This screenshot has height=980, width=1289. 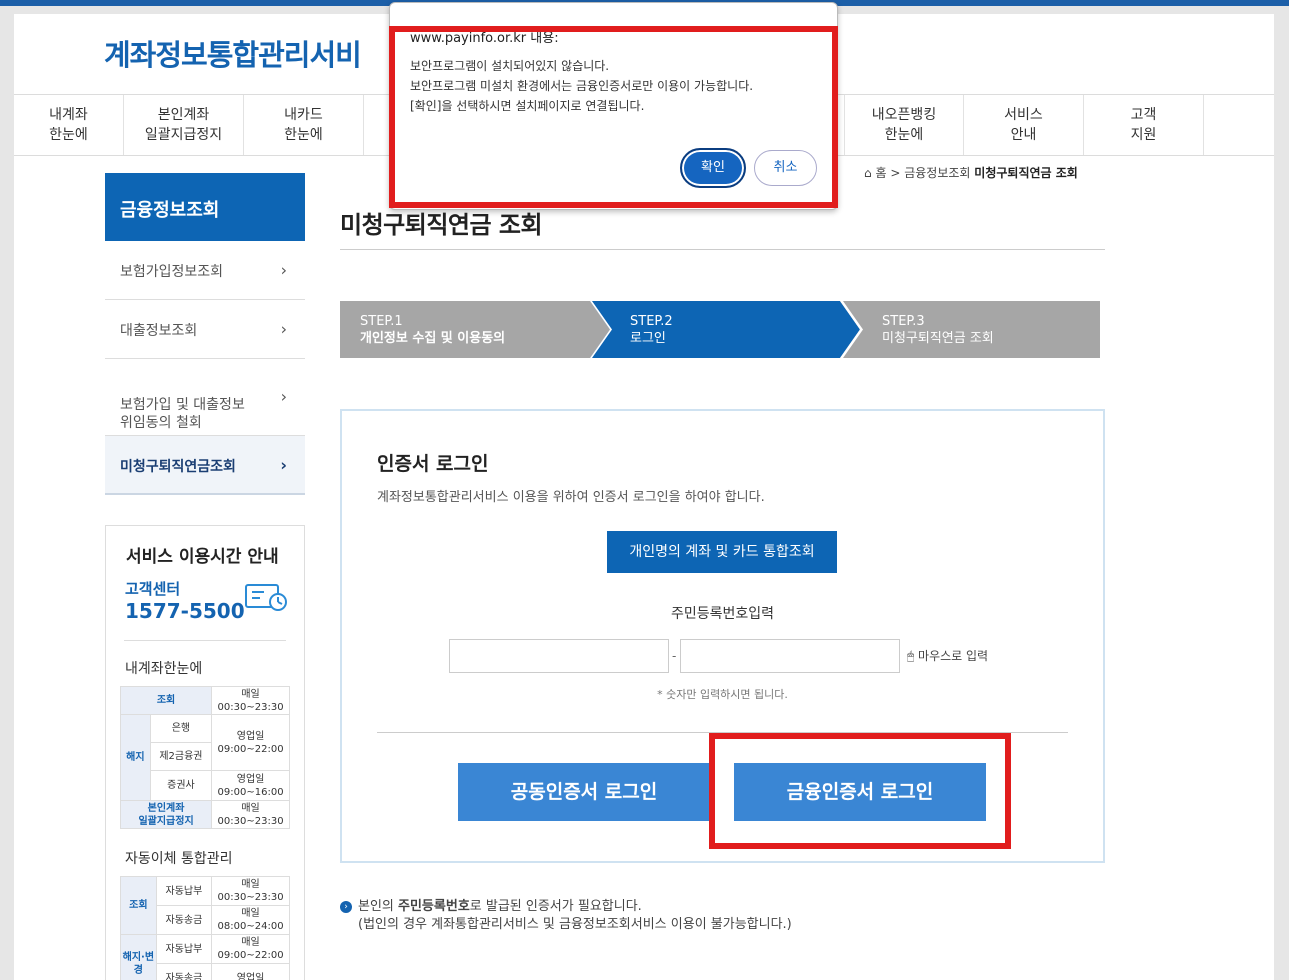 I want to click on step-number: STEP.3, so click(x=903, y=321).